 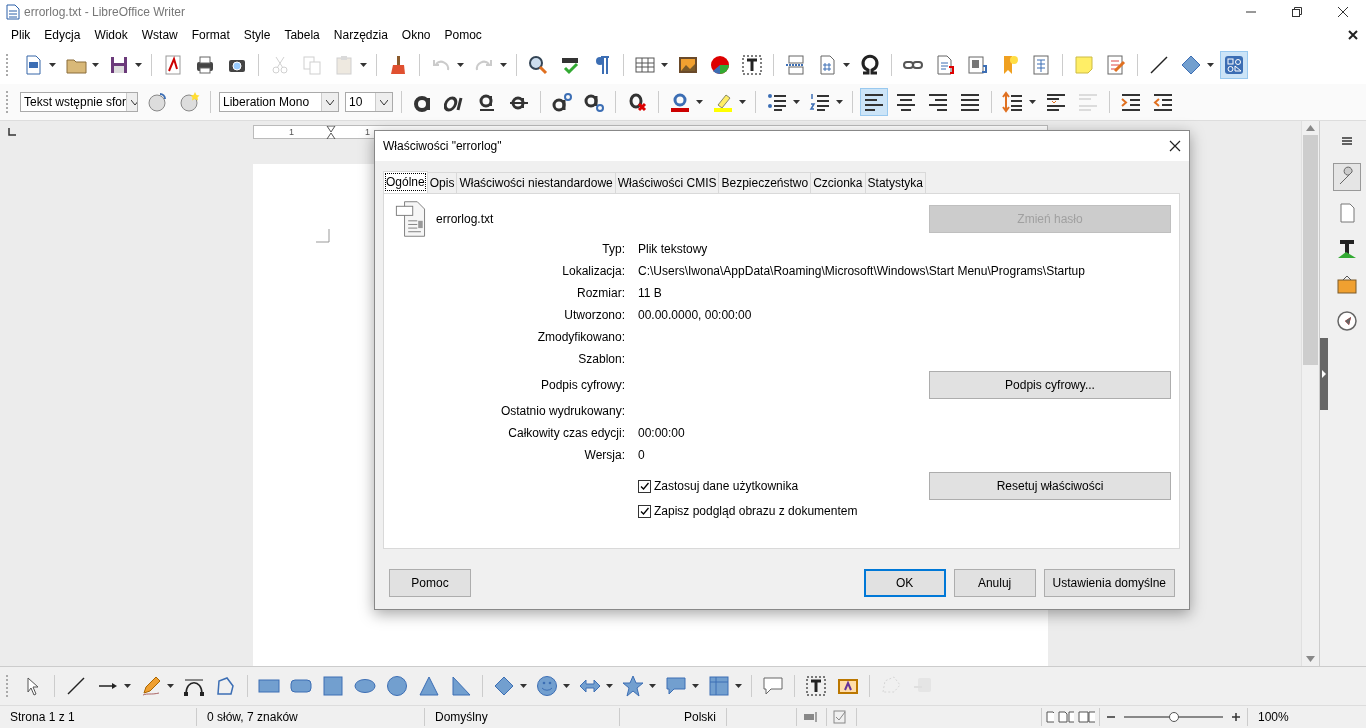 I want to click on menu-item: Pomoc, so click(x=463, y=35).